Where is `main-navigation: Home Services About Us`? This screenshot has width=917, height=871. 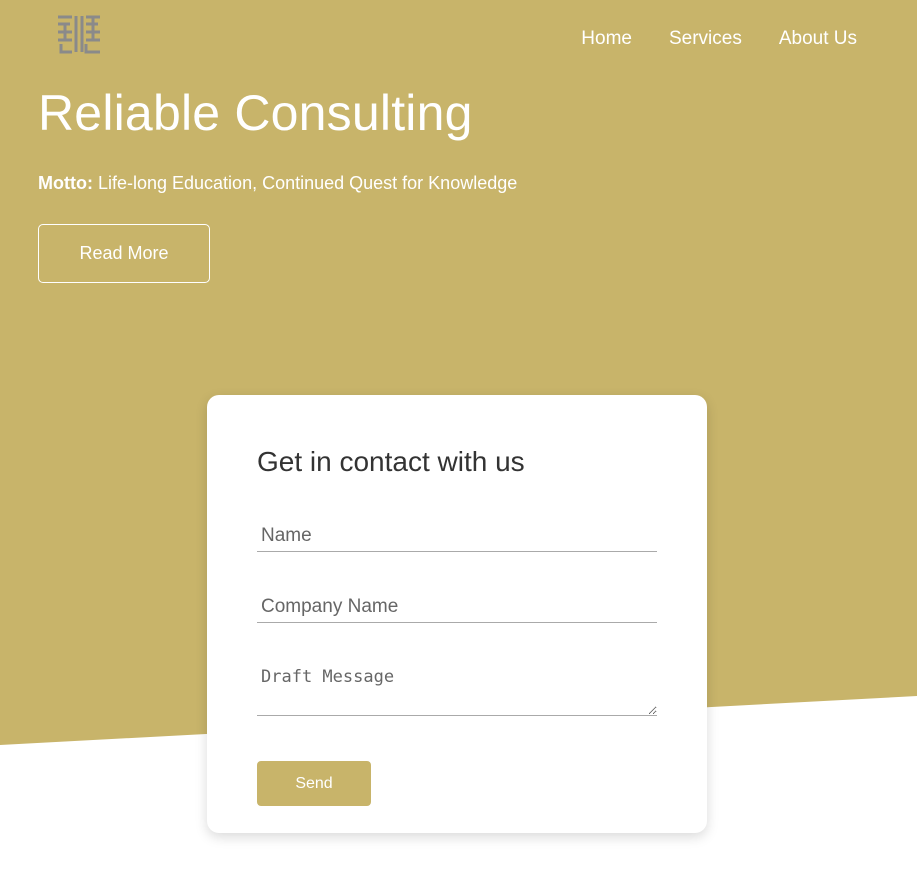 main-navigation: Home Services About Us is located at coordinates (719, 39).